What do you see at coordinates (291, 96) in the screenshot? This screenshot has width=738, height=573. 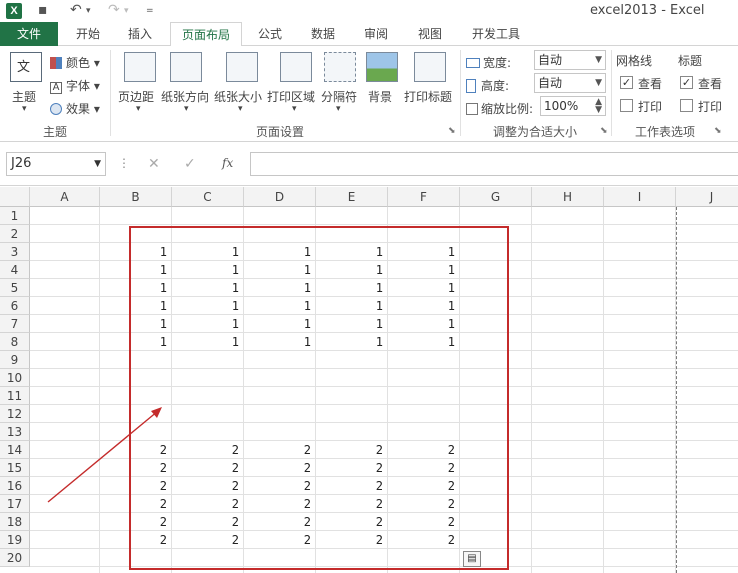 I see `print-area-button: 打印区域` at bounding box center [291, 96].